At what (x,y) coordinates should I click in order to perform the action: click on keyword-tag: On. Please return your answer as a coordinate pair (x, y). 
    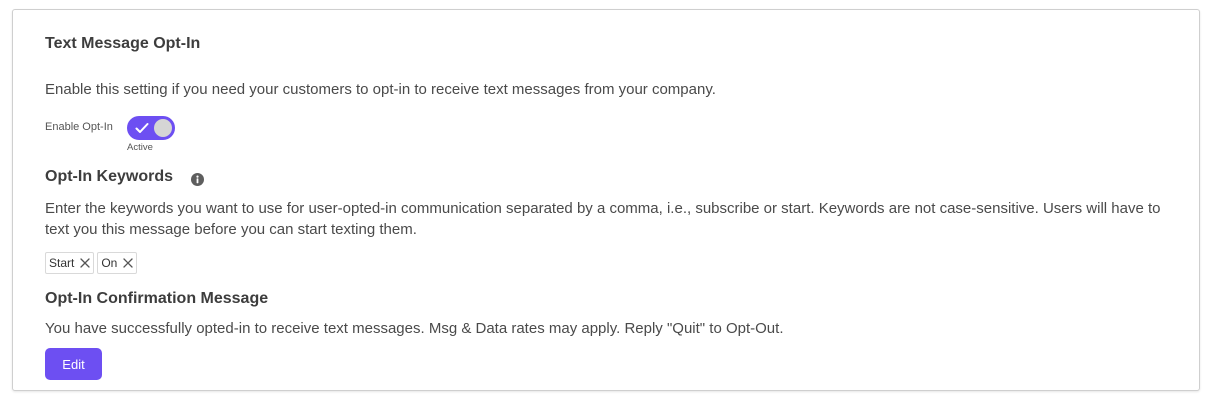
    Looking at the image, I should click on (117, 263).